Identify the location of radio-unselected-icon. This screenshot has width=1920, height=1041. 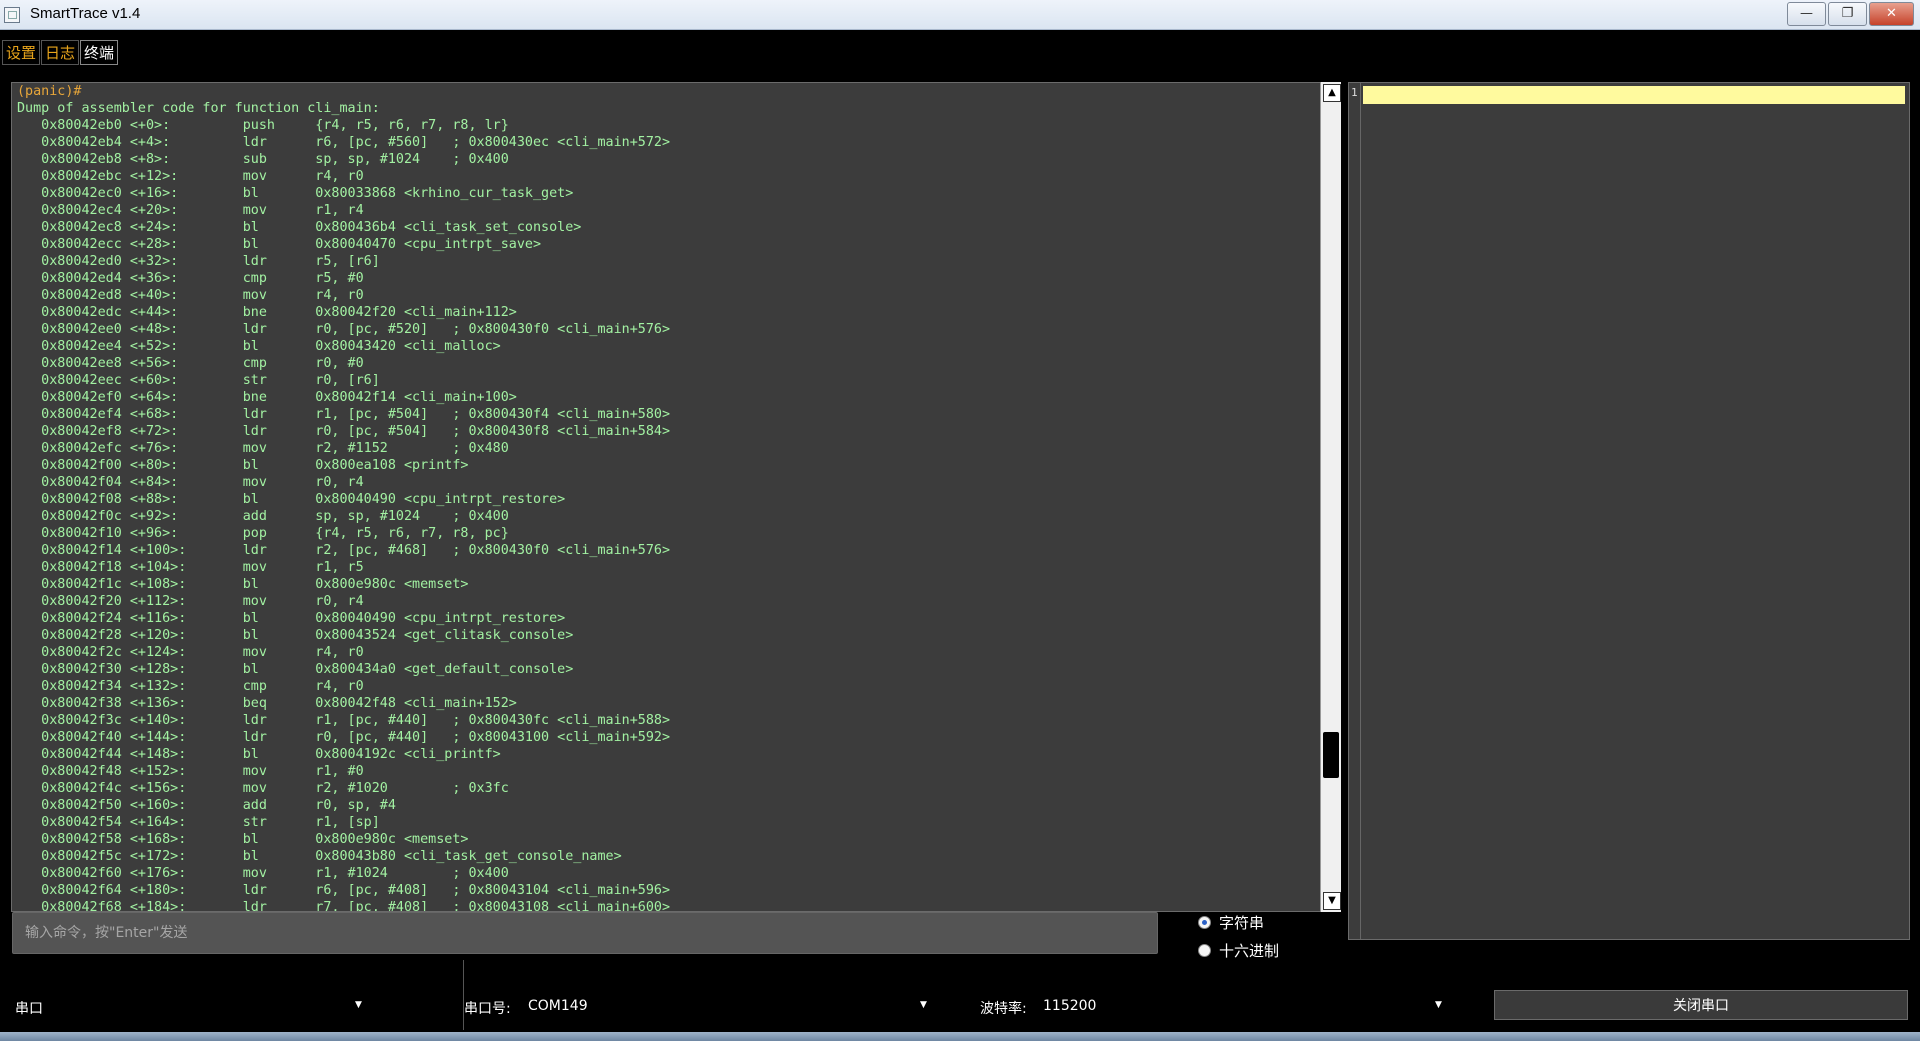
(1204, 950).